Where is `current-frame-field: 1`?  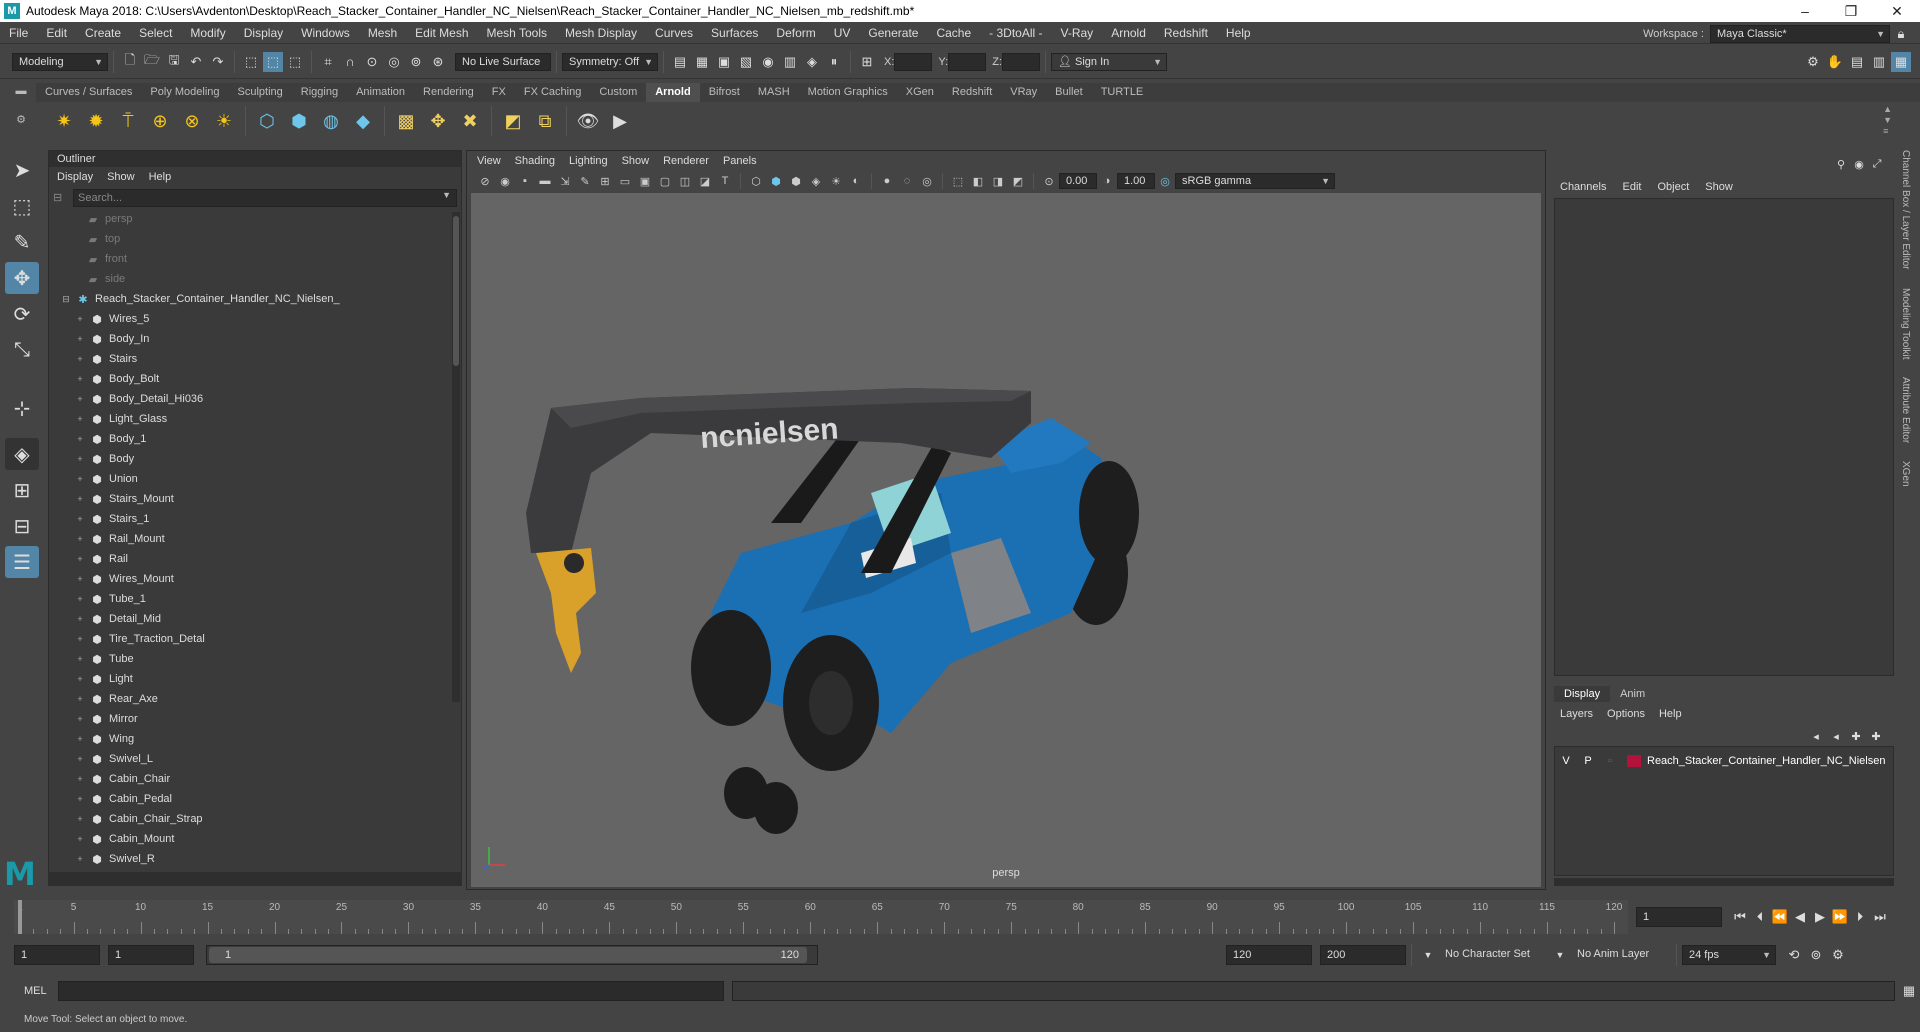
current-frame-field: 1 is located at coordinates (1679, 917).